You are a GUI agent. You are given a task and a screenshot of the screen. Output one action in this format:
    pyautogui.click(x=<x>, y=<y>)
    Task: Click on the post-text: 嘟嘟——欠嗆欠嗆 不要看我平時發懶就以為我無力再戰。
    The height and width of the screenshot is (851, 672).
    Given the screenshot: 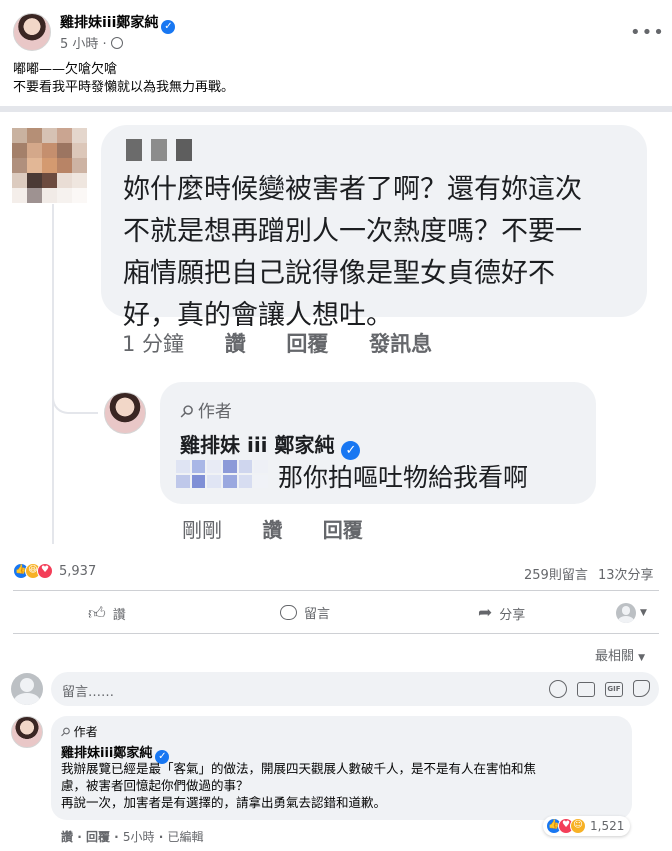 What is the action you would take?
    pyautogui.click(x=123, y=79)
    